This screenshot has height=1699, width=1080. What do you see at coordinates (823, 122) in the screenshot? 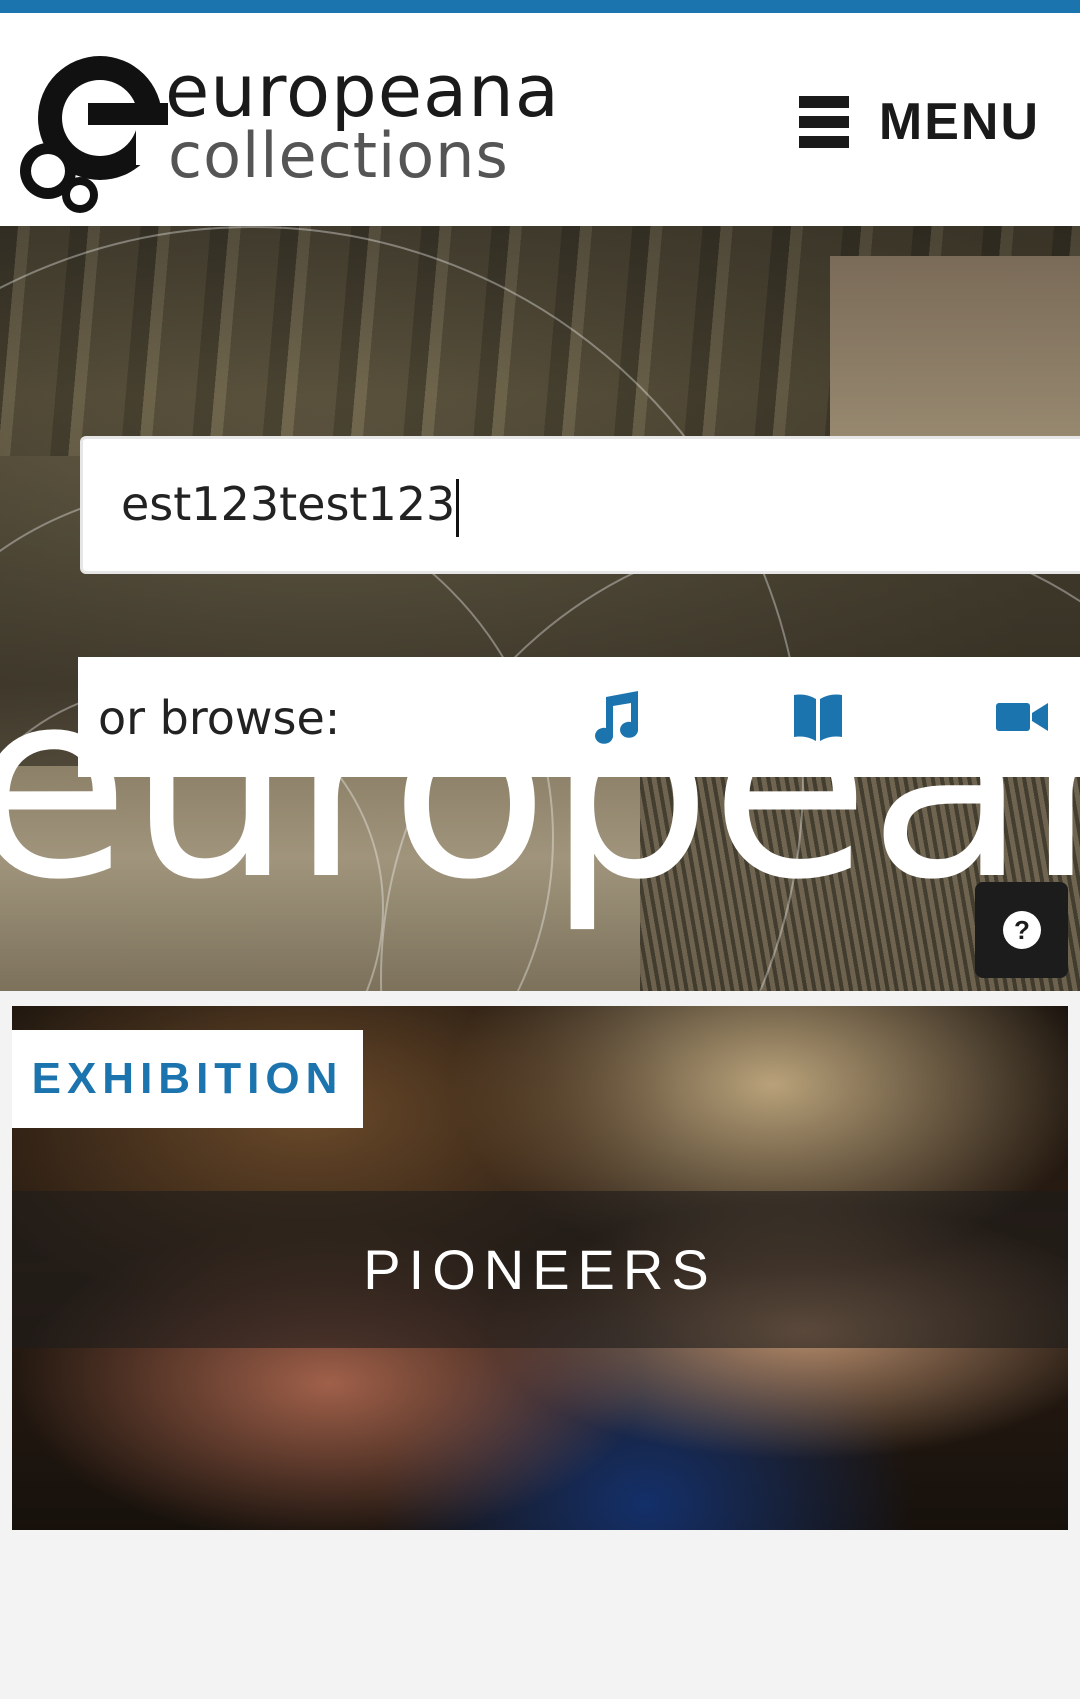
I see `hamburger-icon` at bounding box center [823, 122].